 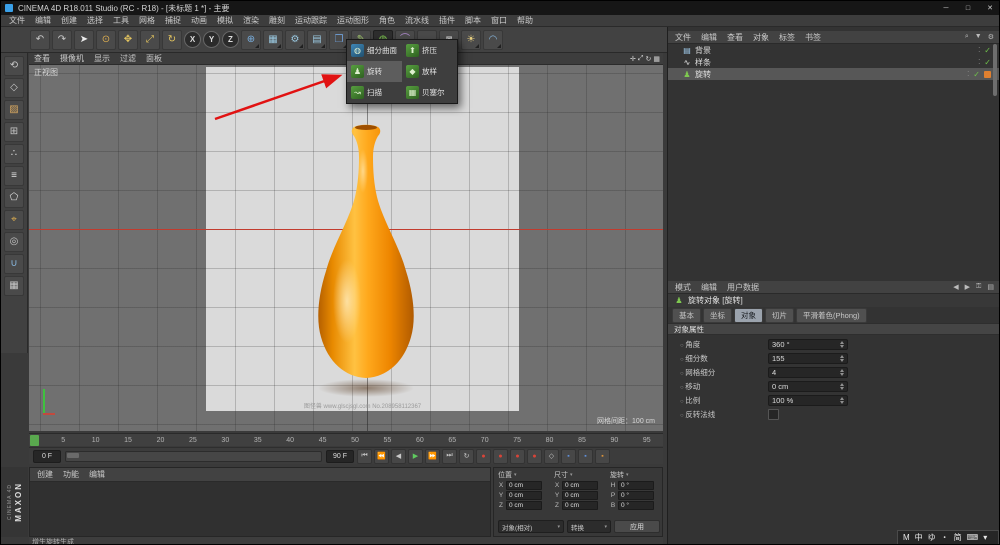 I want to click on enable-axis-icon: ⌖, so click(x=14, y=220).